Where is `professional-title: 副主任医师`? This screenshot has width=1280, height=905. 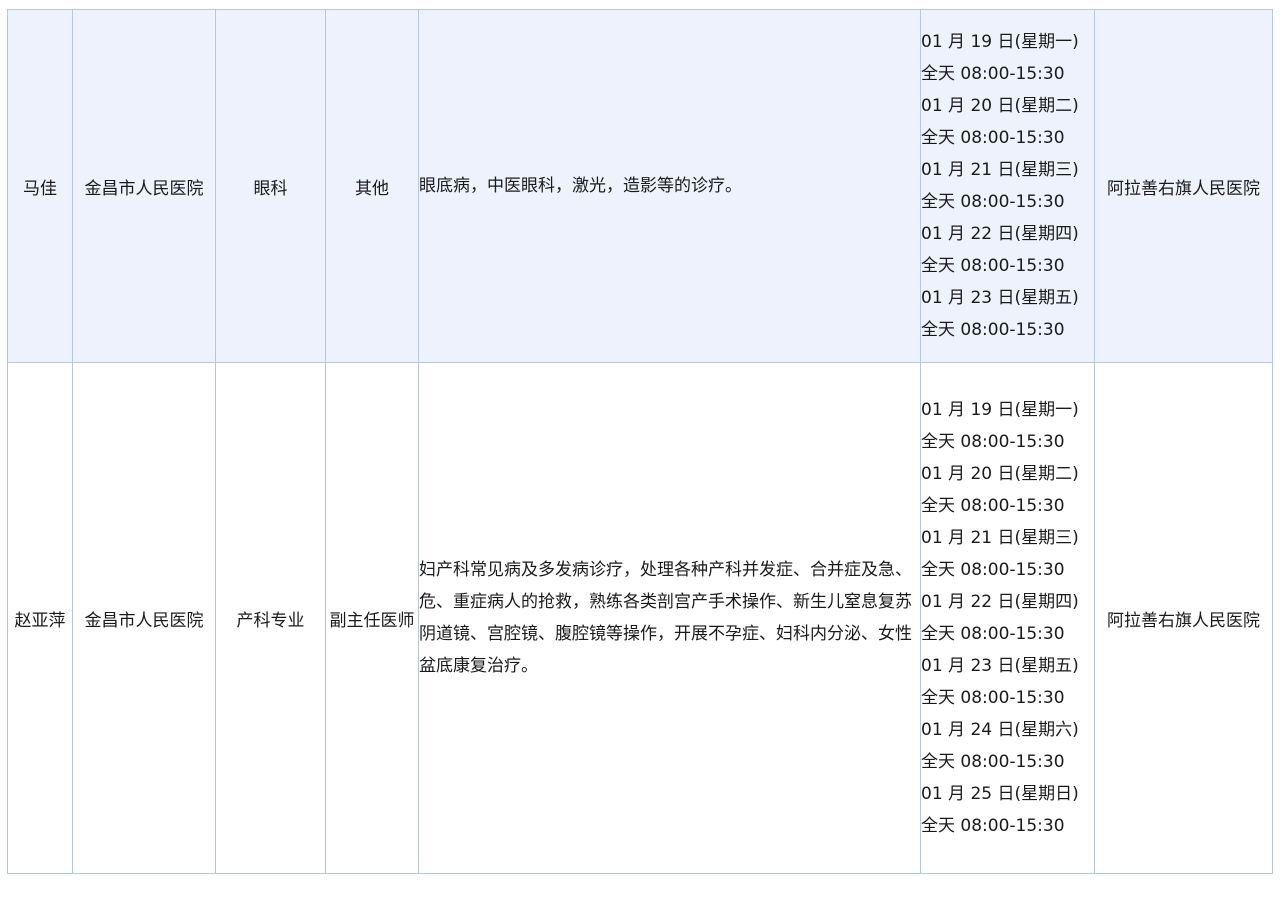 professional-title: 副主任医师 is located at coordinates (372, 618).